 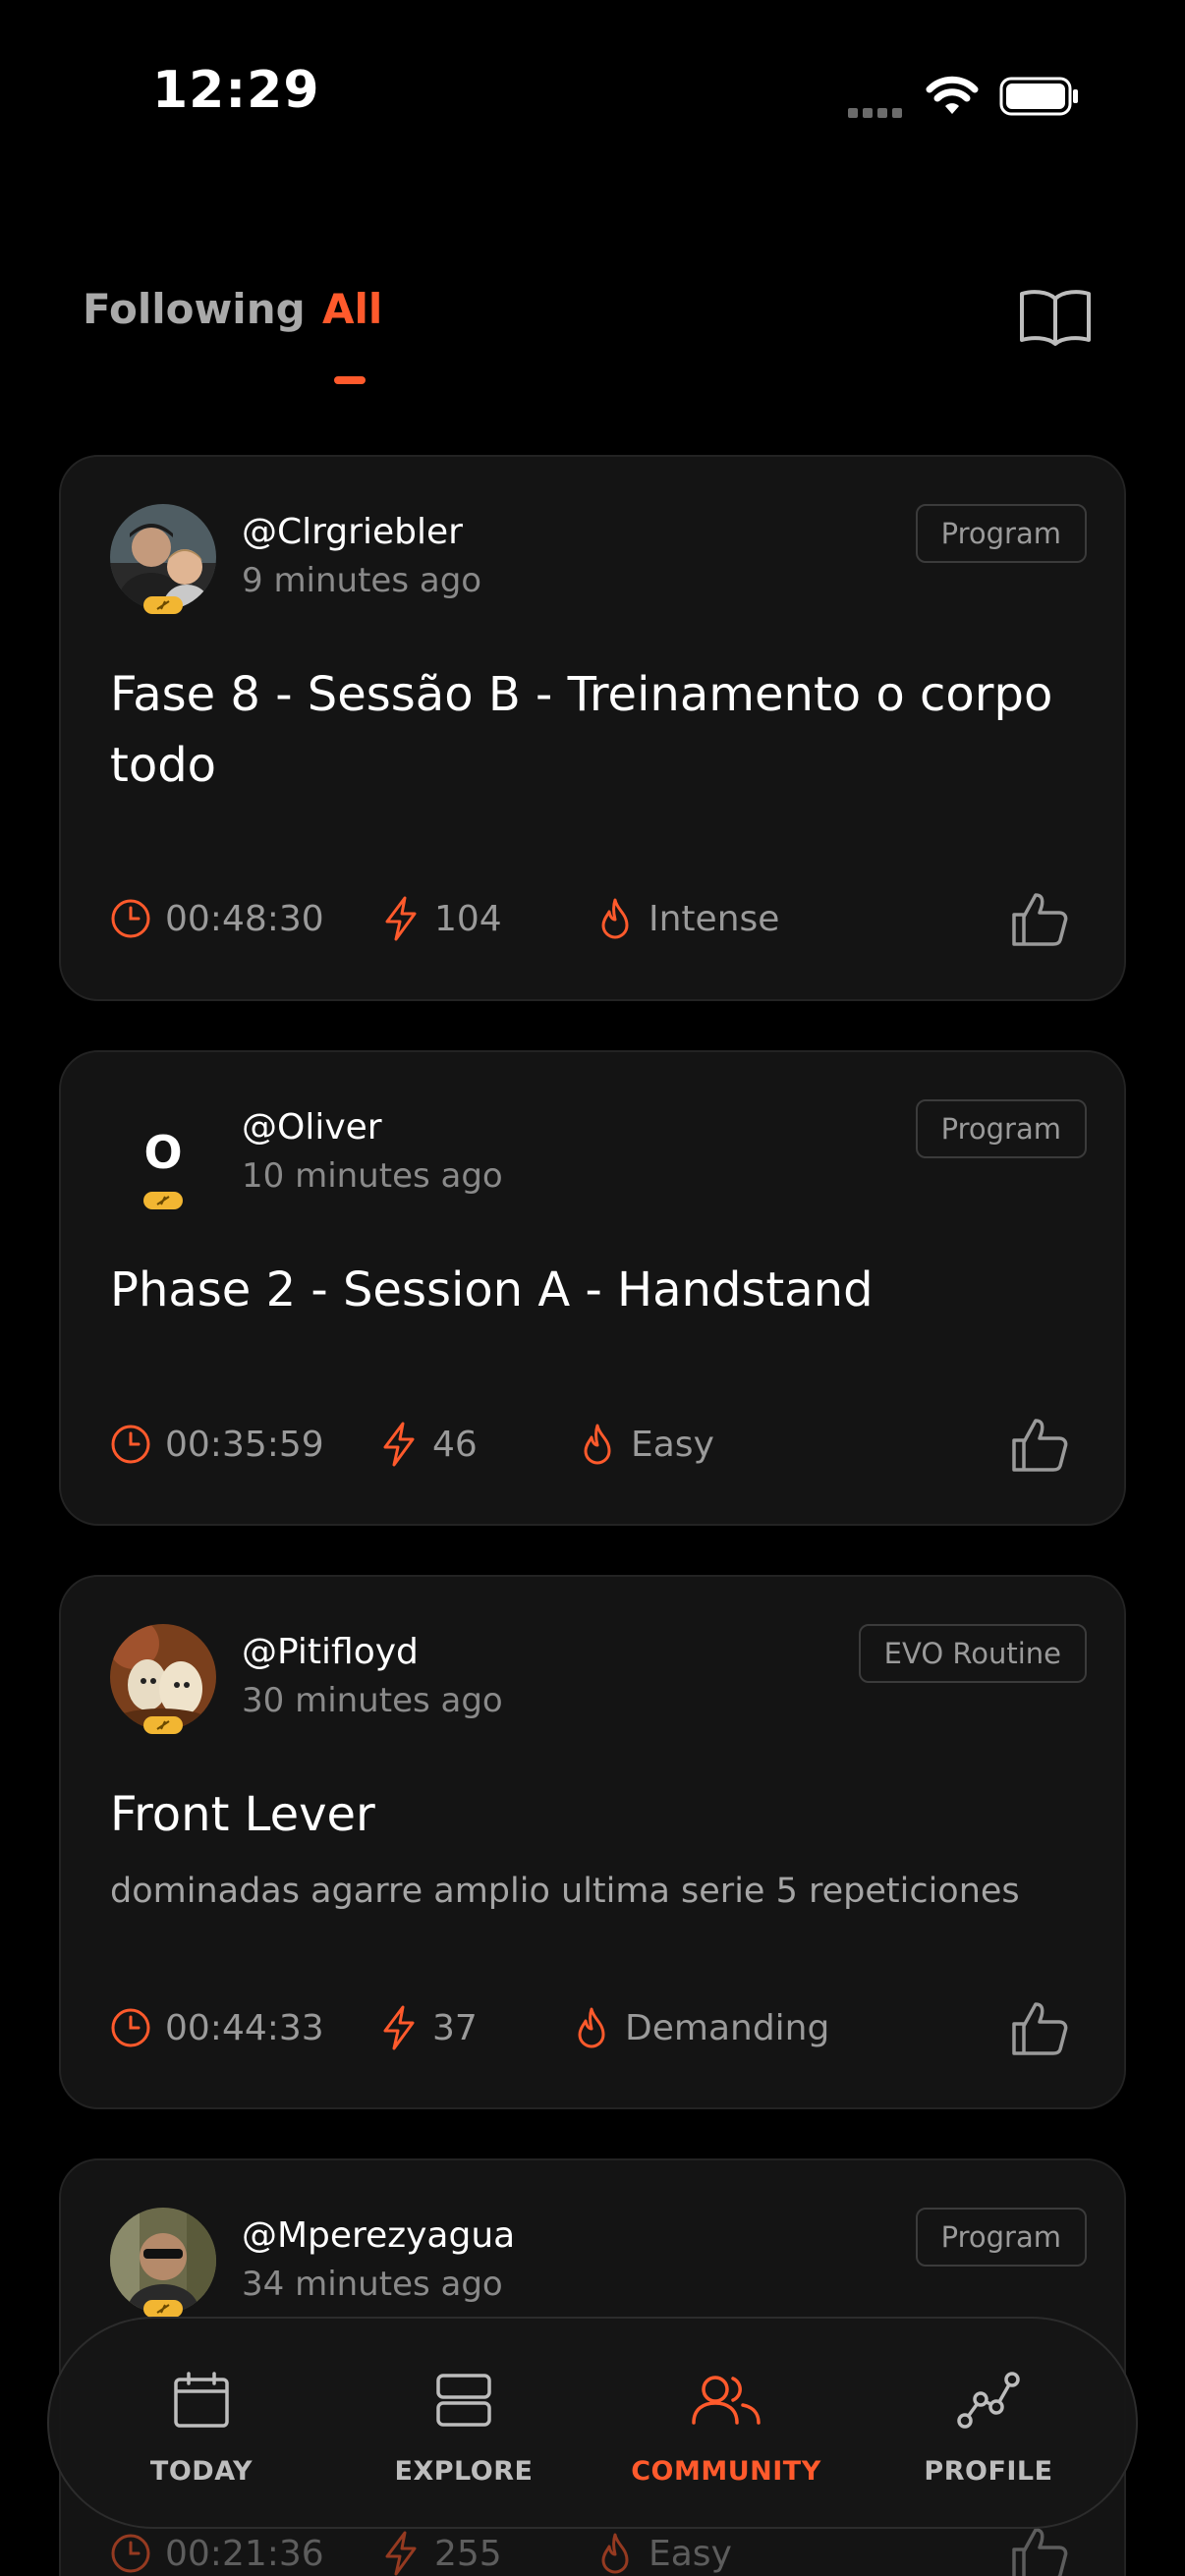 I want to click on time-ago: 30 minutes ago, so click(x=373, y=1700).